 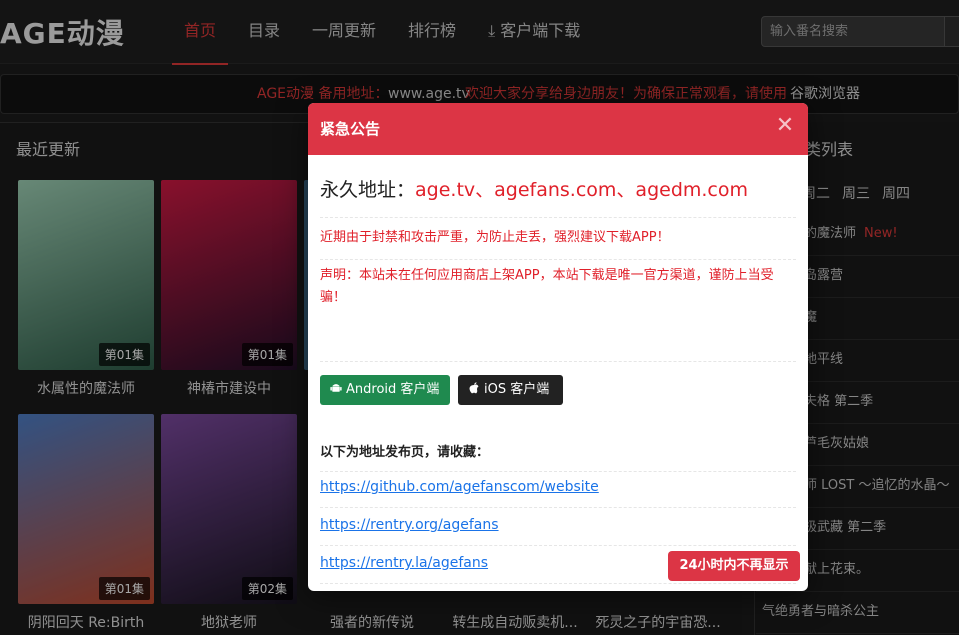 What do you see at coordinates (474, 388) in the screenshot?
I see `apple-icon` at bounding box center [474, 388].